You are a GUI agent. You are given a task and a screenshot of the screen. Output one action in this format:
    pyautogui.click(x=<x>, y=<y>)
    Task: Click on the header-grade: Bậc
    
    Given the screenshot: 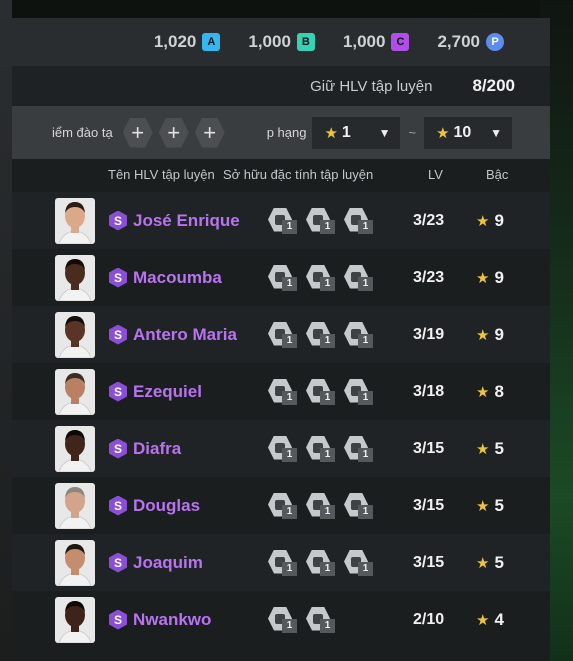 What is the action you would take?
    pyautogui.click(x=497, y=174)
    